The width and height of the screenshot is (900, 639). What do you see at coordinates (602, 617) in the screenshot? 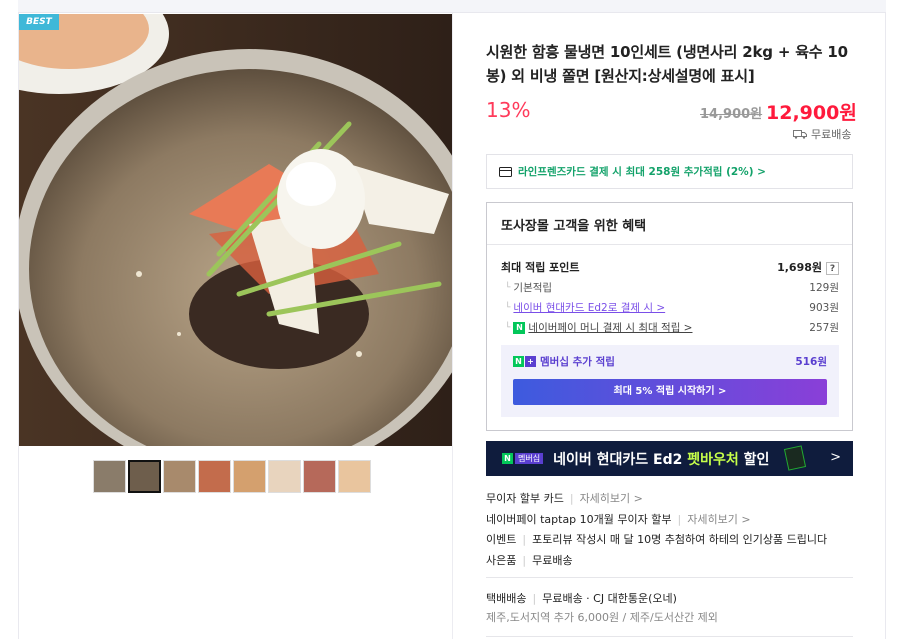
I see `delivery-note: 제주,도서지역 추가 6,000원 / 제주/도서산간 제외` at bounding box center [602, 617].